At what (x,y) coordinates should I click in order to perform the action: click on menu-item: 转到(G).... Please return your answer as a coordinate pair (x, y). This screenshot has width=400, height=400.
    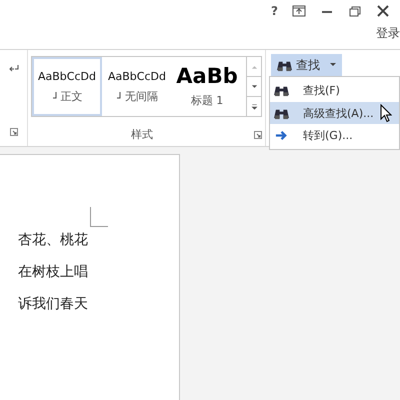
    Looking at the image, I should click on (334, 136).